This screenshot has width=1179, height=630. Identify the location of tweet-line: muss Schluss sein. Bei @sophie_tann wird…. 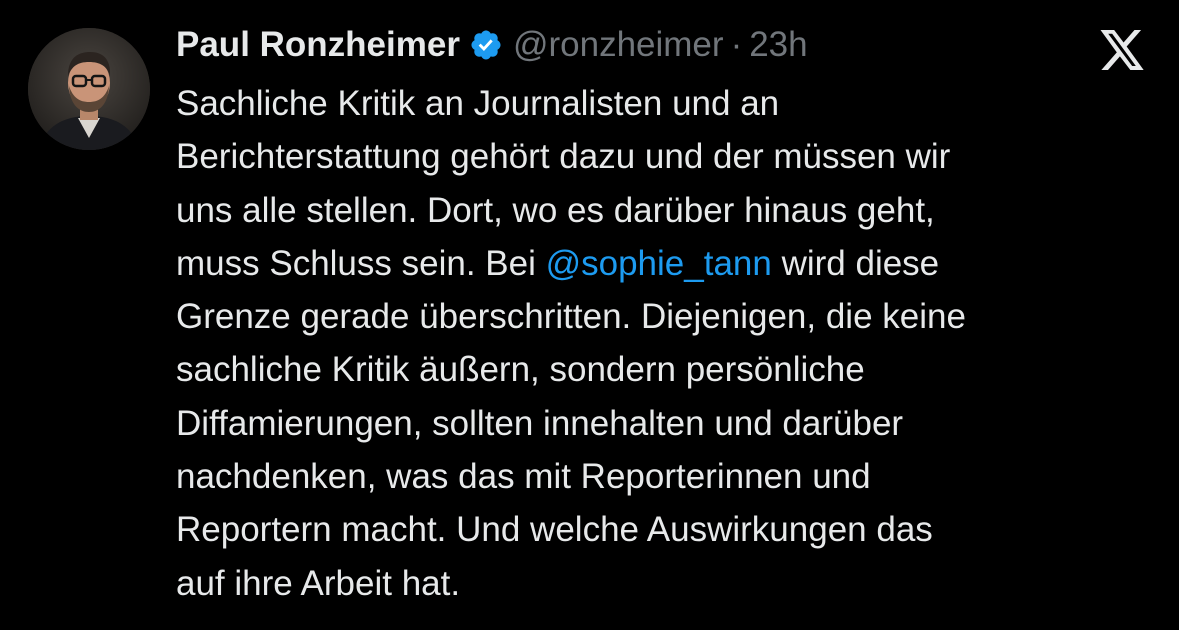
(671, 263).